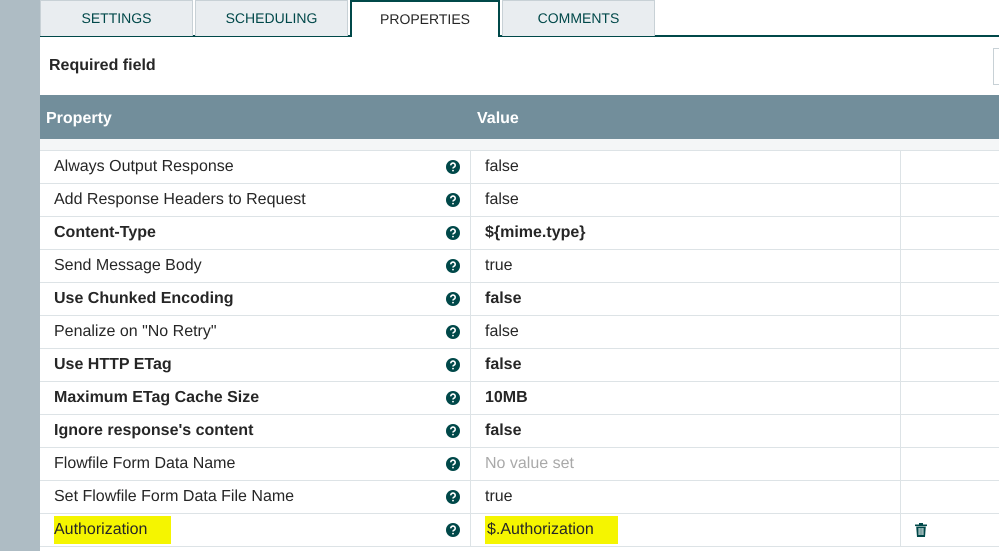 The height and width of the screenshot is (551, 999). I want to click on property-name: Authorization, so click(113, 530).